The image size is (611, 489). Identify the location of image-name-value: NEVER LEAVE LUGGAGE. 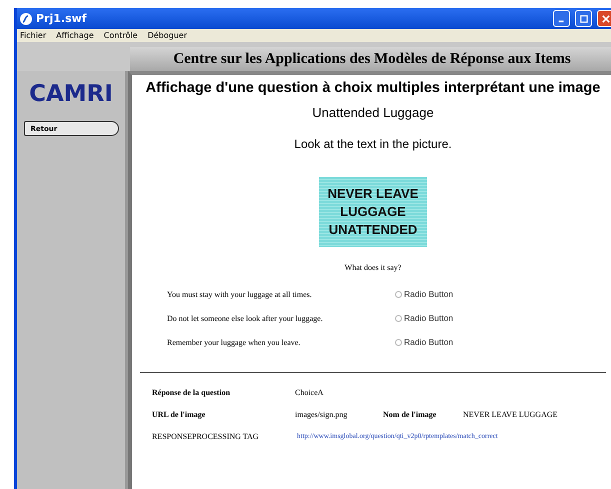
(510, 414).